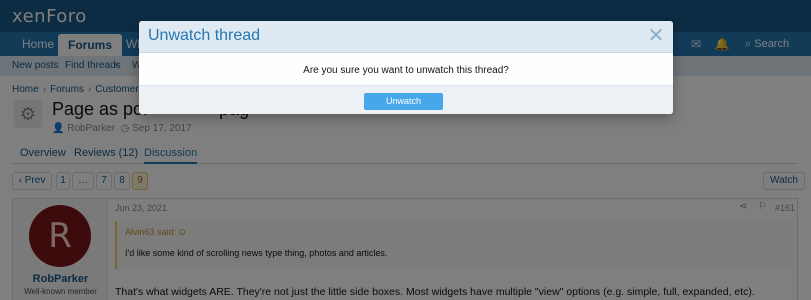 This screenshot has height=300, width=811. What do you see at coordinates (204, 35) in the screenshot?
I see `dialog-title: Unwatch thread` at bounding box center [204, 35].